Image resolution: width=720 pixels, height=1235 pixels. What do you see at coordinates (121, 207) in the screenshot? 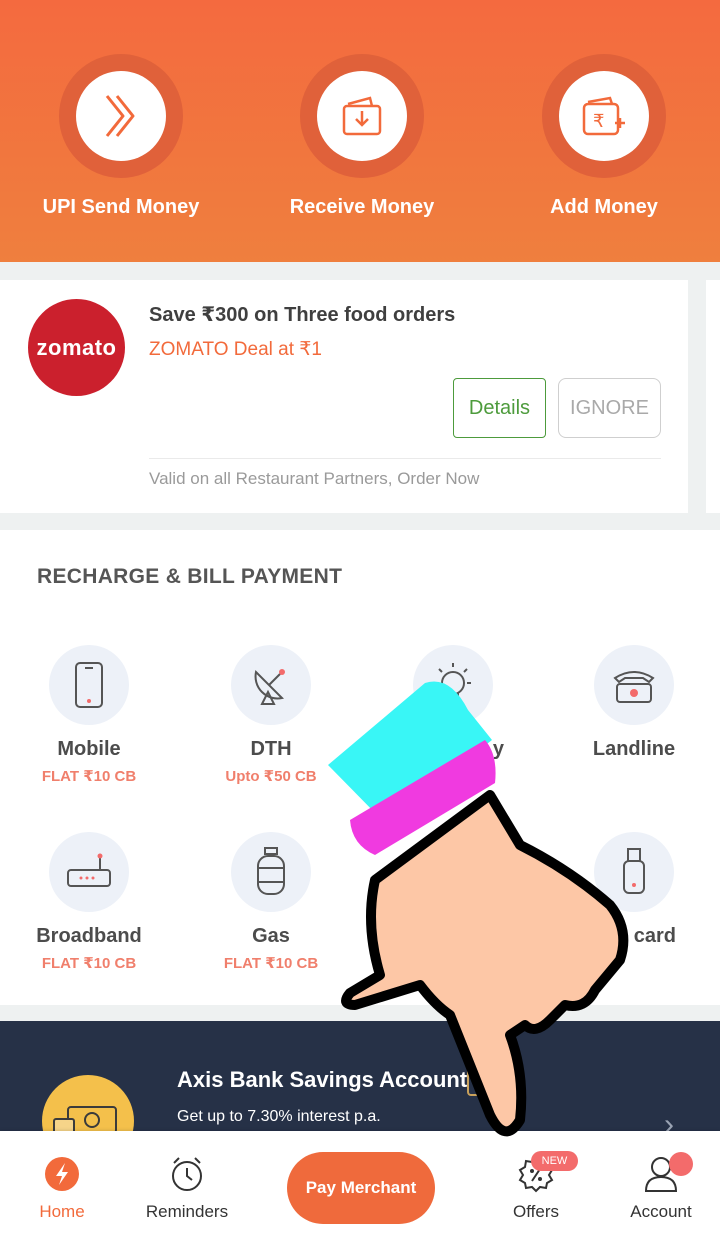
I see `upi-send-money-label: UPI Send Money` at bounding box center [121, 207].